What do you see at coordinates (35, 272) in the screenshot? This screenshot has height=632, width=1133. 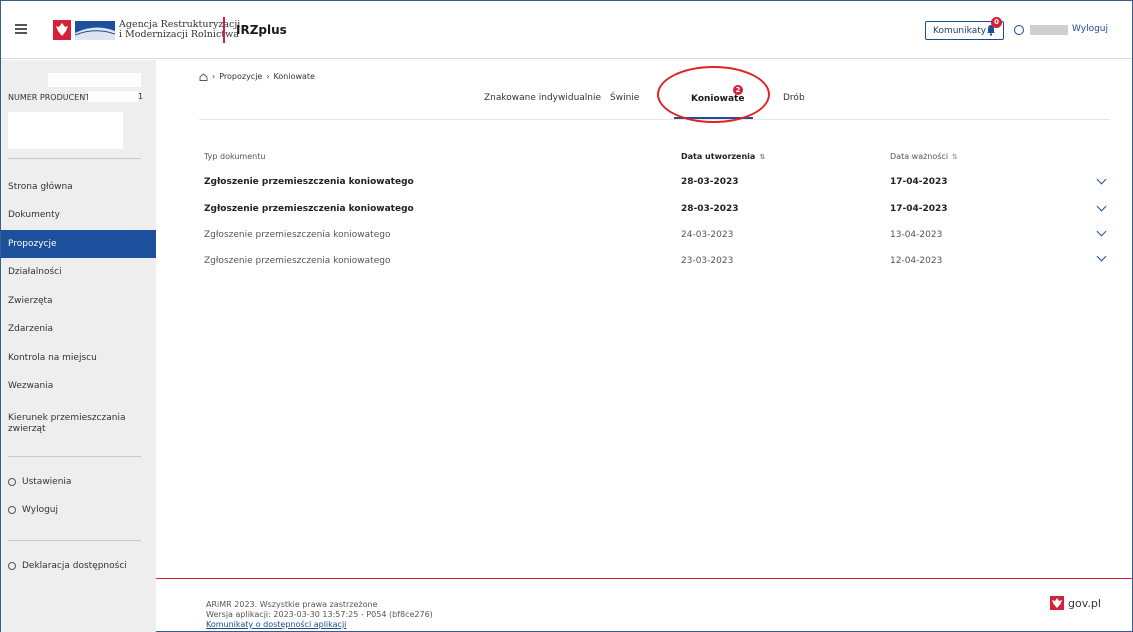 I see `sidebar-item-label: Działalności` at bounding box center [35, 272].